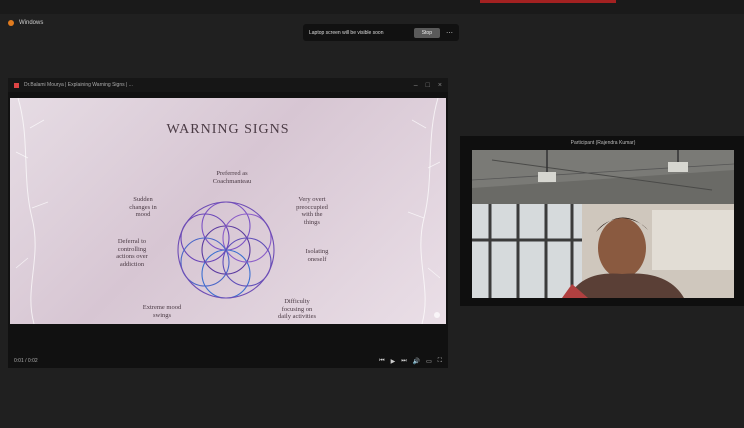  Describe the element at coordinates (429, 361) in the screenshot. I see `captions-icon: ▭` at that location.